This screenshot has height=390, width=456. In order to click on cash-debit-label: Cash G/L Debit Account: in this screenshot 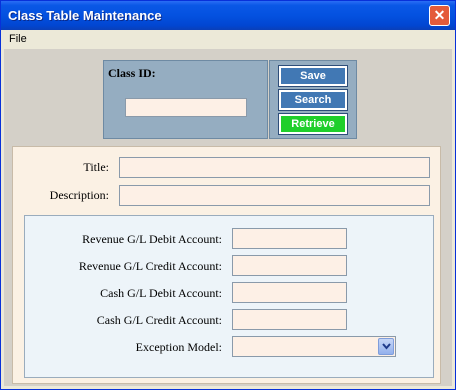, I will do `click(161, 293)`.